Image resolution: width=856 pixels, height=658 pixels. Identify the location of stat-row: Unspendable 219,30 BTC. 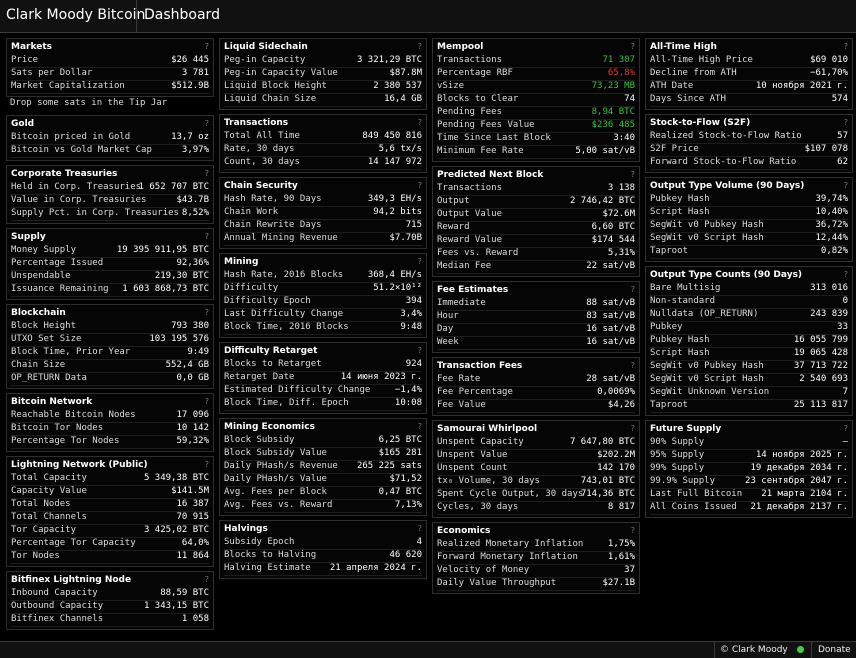
(110, 277).